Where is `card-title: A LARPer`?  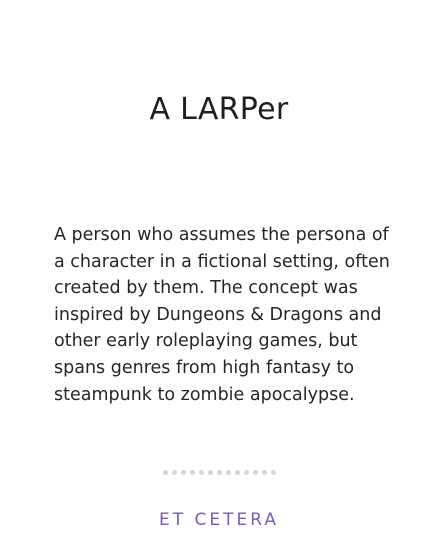
card-title: A LARPer is located at coordinates (219, 109).